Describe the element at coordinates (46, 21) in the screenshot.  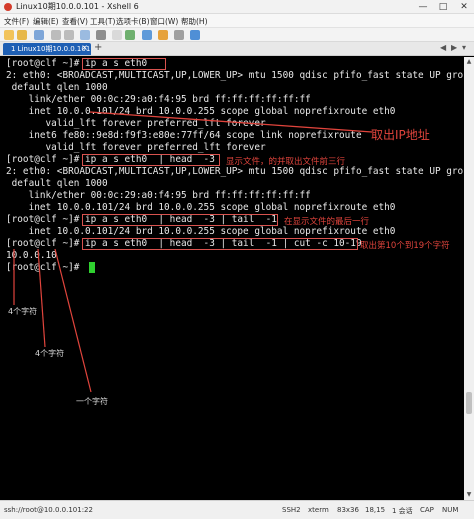
I see `menu-edit: 编辑(E)` at that location.